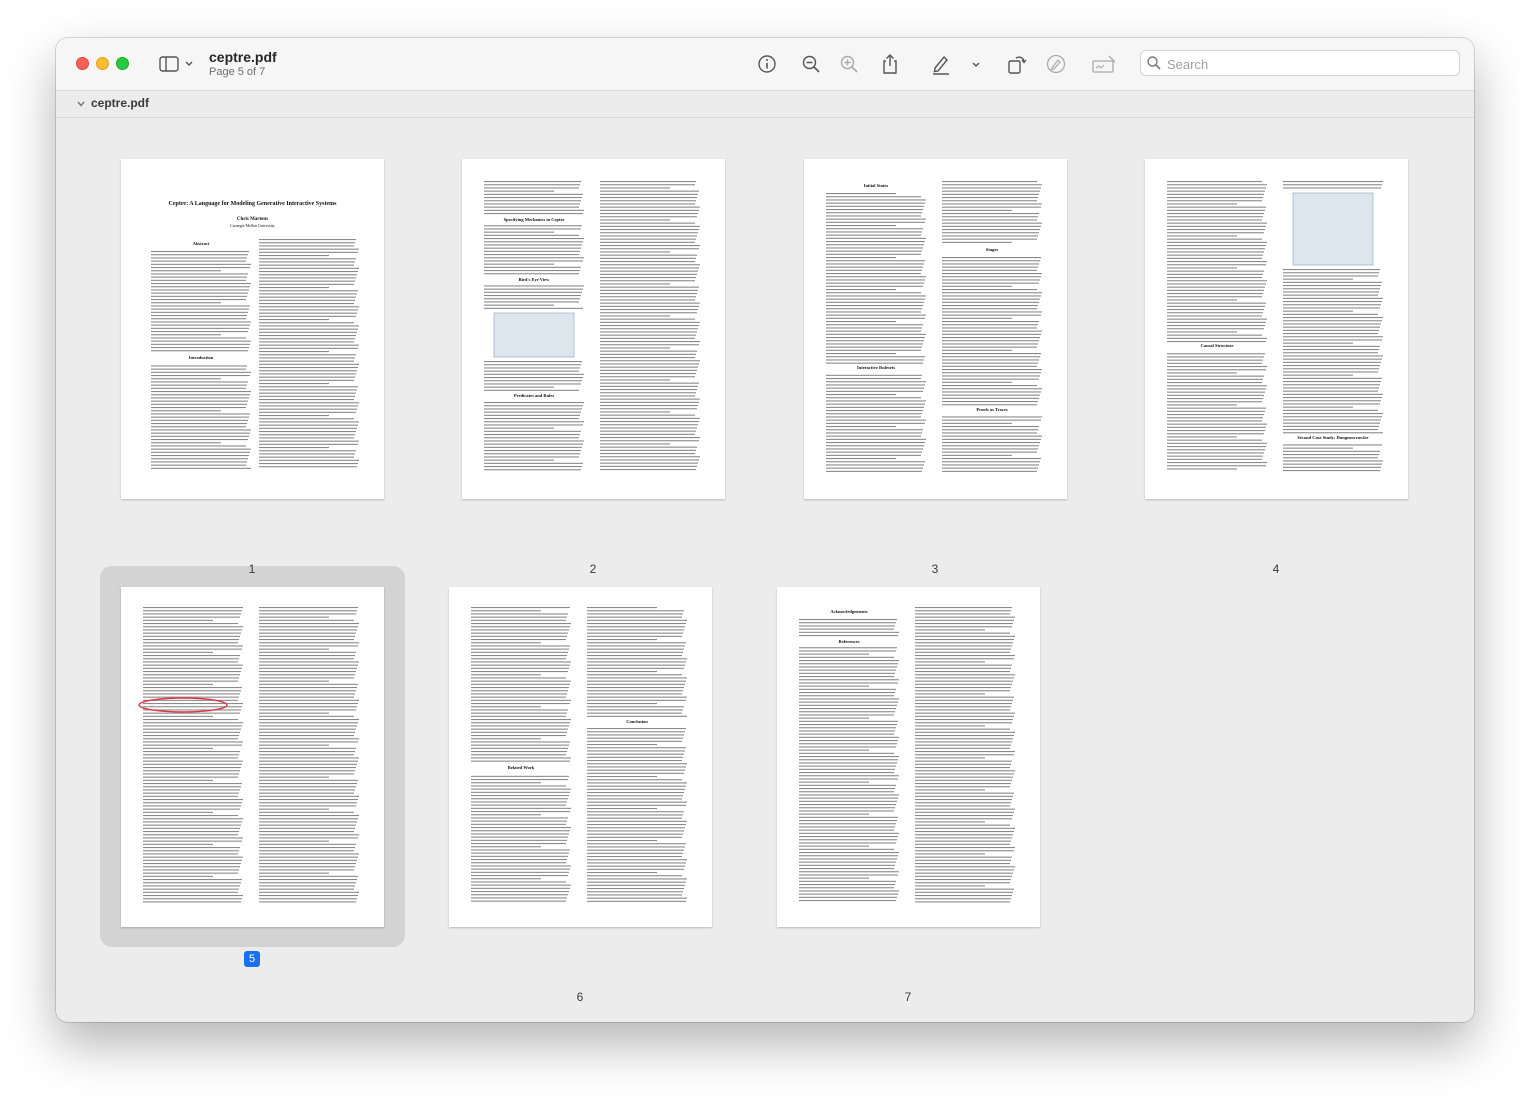 Image resolution: width=1530 pixels, height=1097 pixels. What do you see at coordinates (1275, 326) in the screenshot?
I see `page-4-text-lines` at bounding box center [1275, 326].